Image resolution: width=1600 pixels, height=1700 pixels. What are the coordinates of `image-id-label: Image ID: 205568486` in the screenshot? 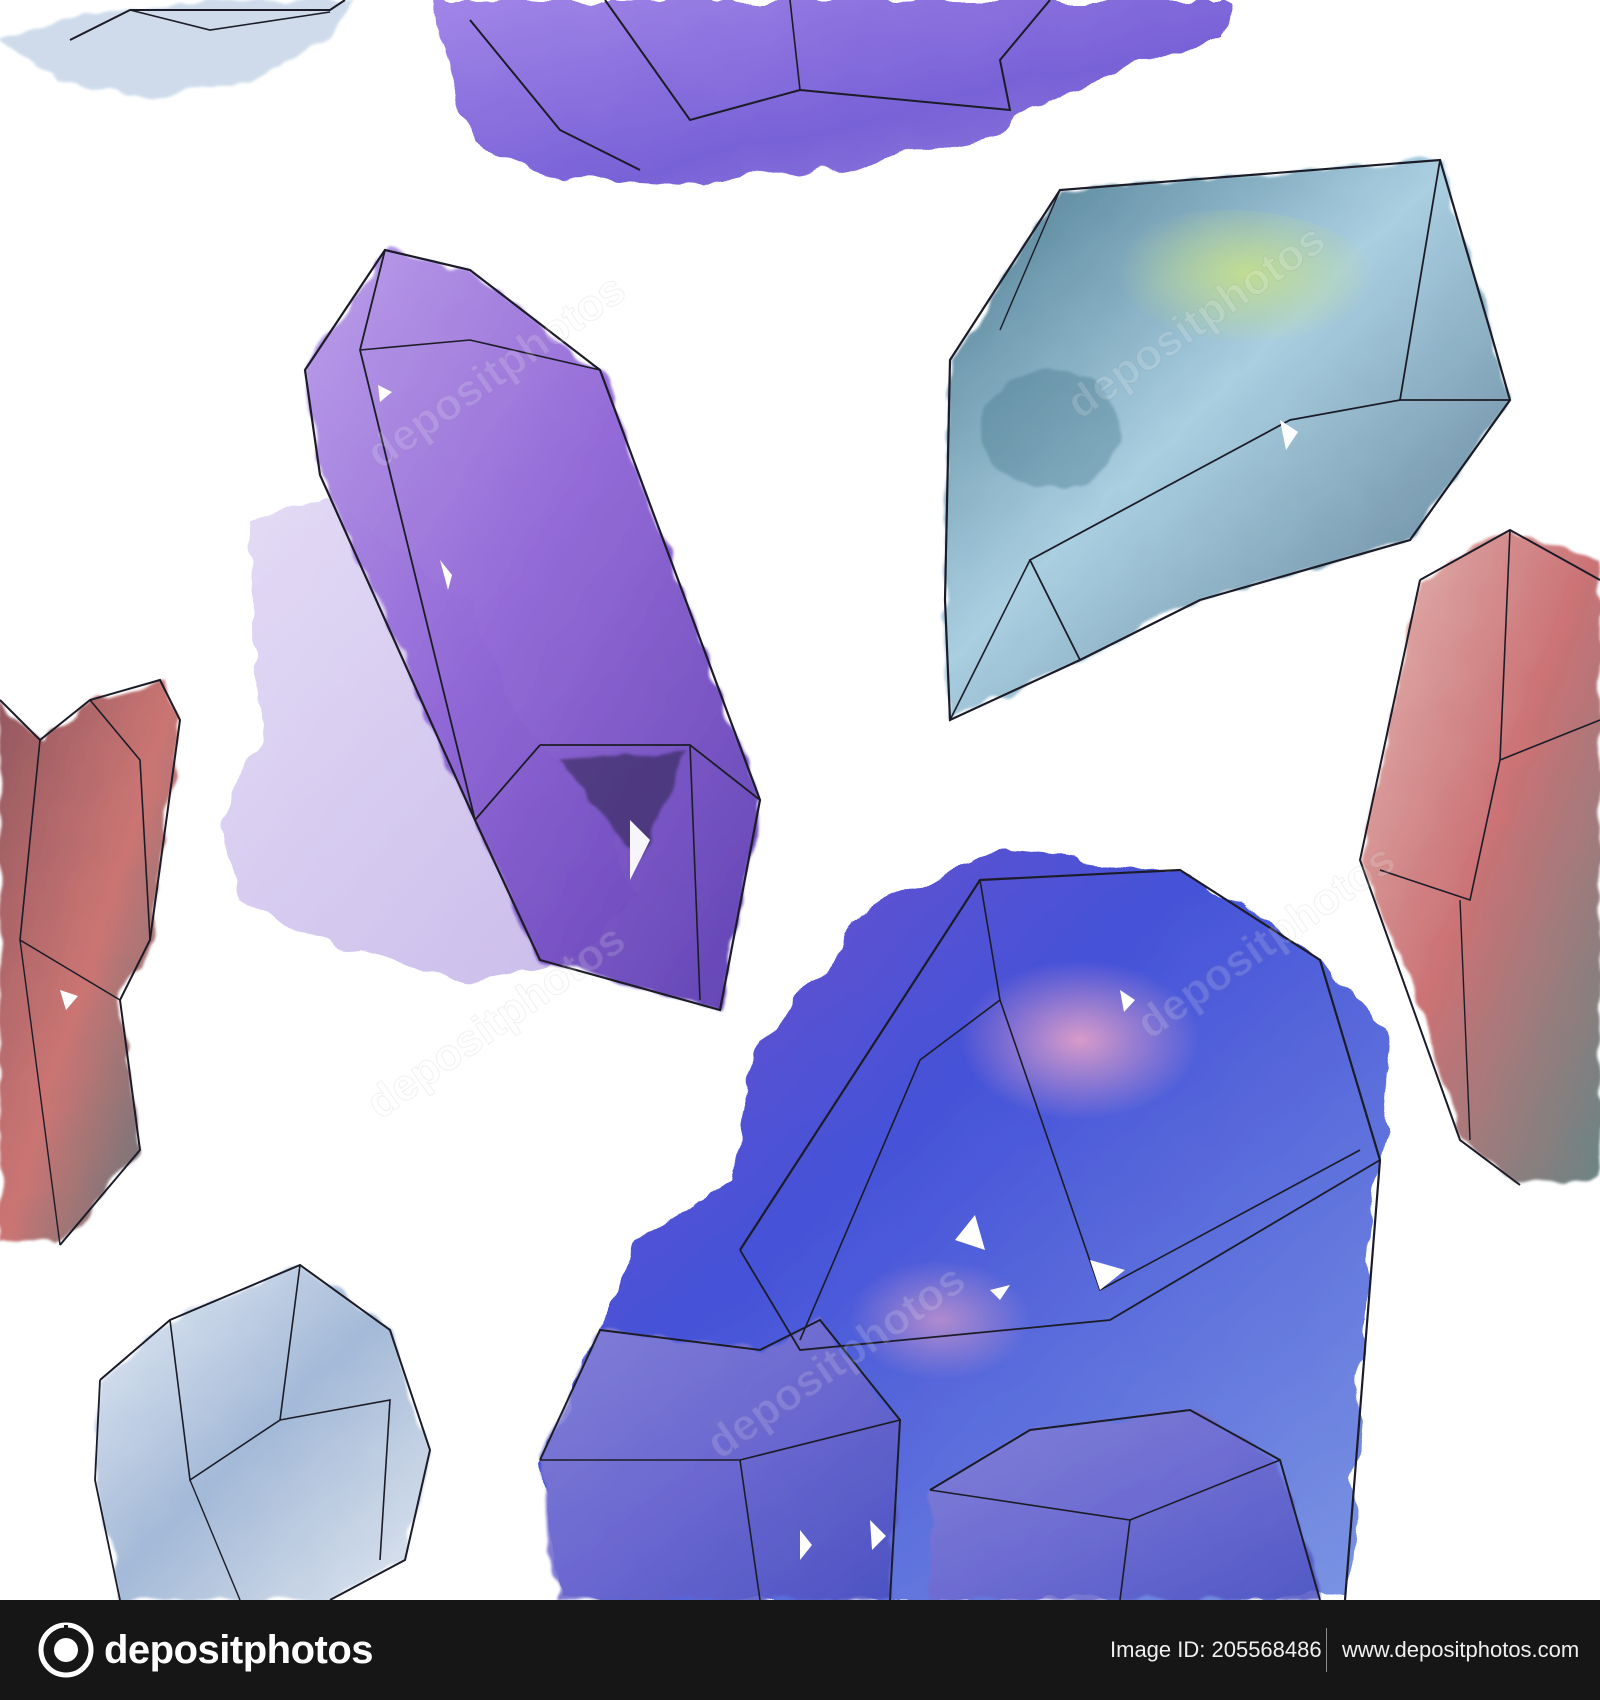 It's located at (1216, 1649).